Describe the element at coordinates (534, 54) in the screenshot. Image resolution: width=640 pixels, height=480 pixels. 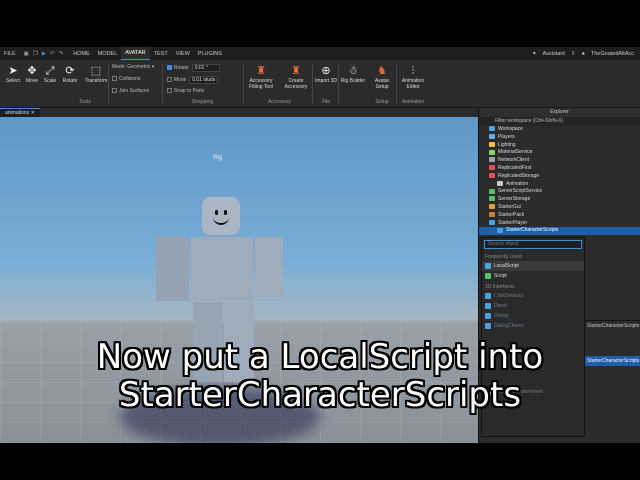
I see `assistant-icon: ✦` at that location.